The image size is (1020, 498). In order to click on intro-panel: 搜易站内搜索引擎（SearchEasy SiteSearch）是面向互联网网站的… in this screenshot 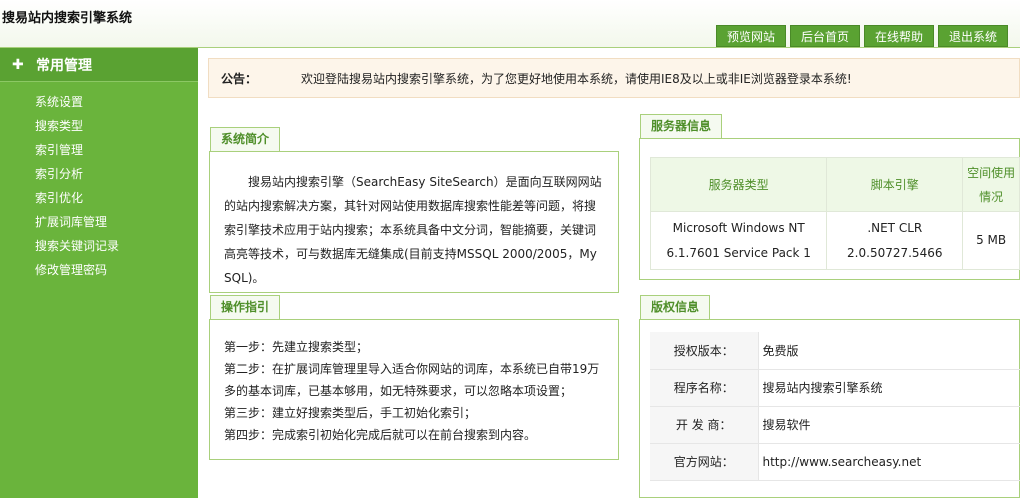, I will do `click(414, 222)`.